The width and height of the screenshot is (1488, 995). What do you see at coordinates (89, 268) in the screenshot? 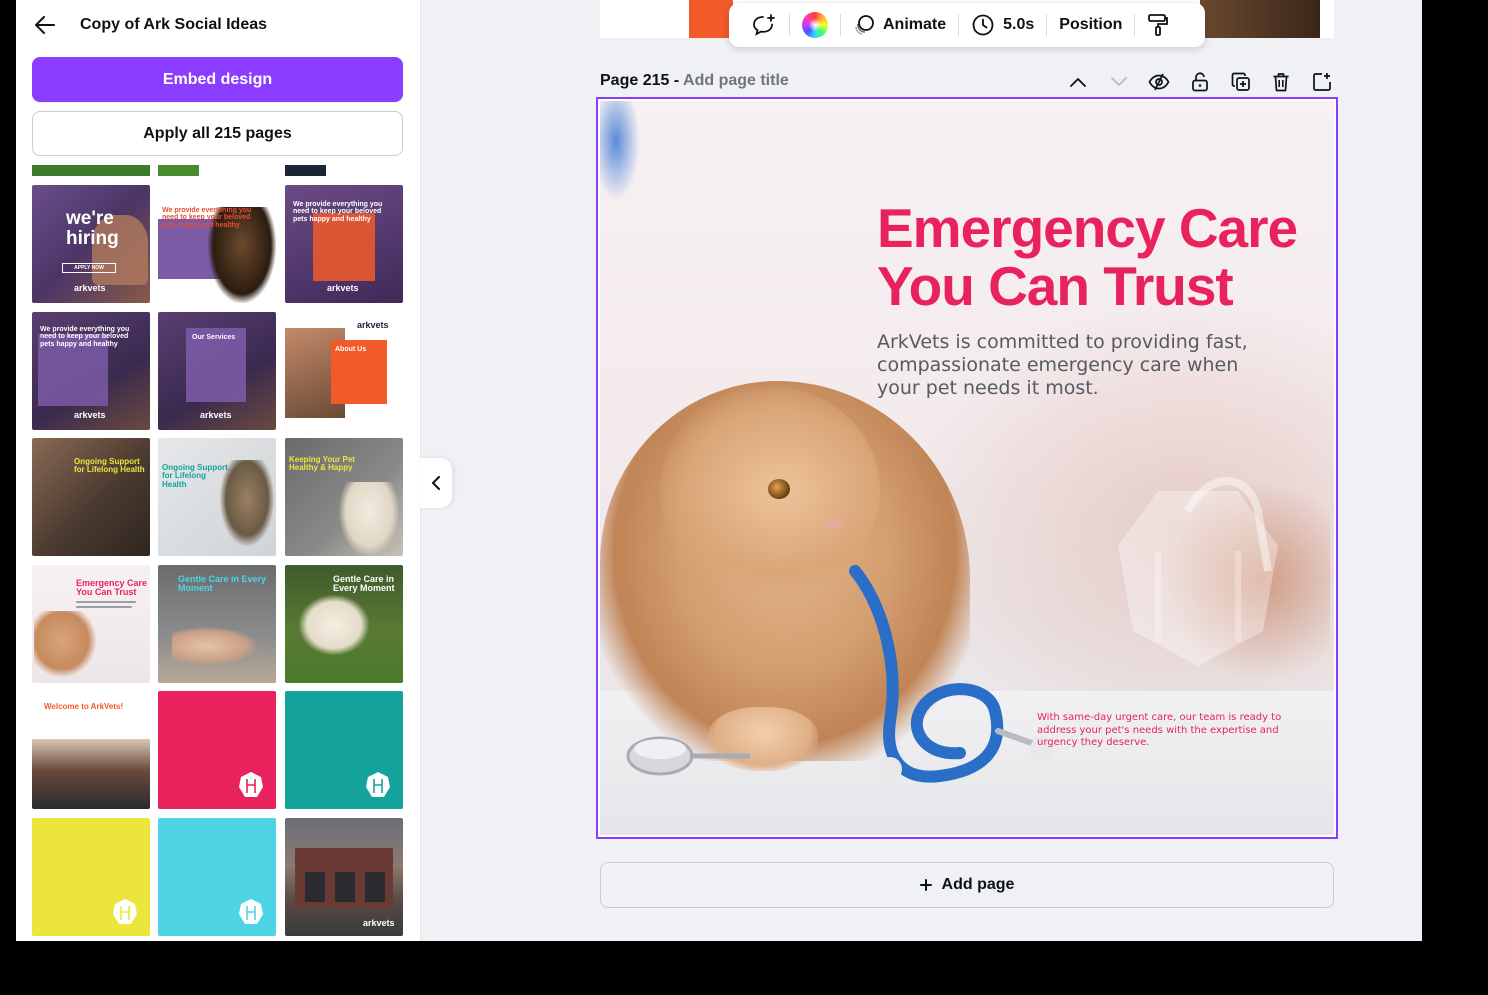
I see `thumbnail-cta: APPLY NOW` at bounding box center [89, 268].